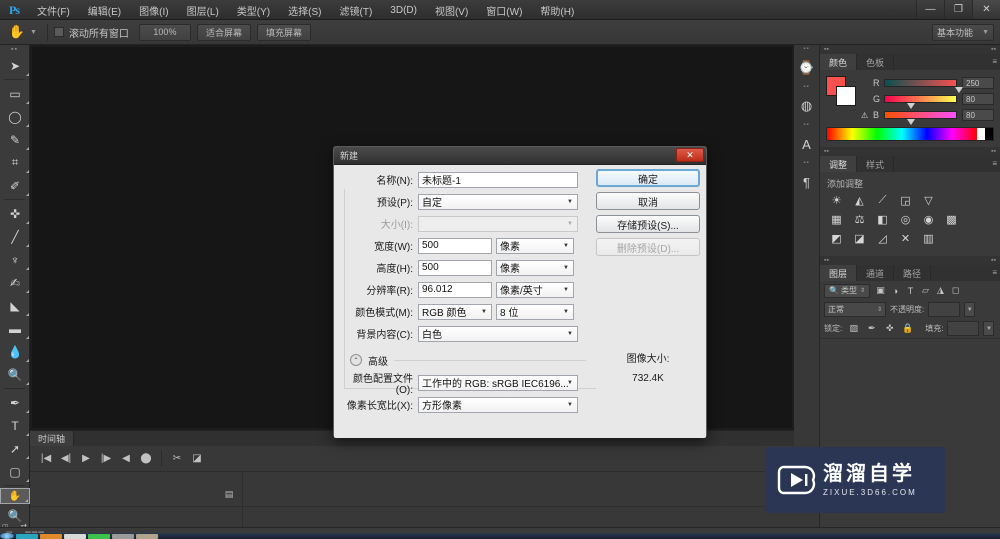 The image size is (1000, 539). Describe the element at coordinates (58, 32) in the screenshot. I see `scroll-all-windows-checkbox` at that location.